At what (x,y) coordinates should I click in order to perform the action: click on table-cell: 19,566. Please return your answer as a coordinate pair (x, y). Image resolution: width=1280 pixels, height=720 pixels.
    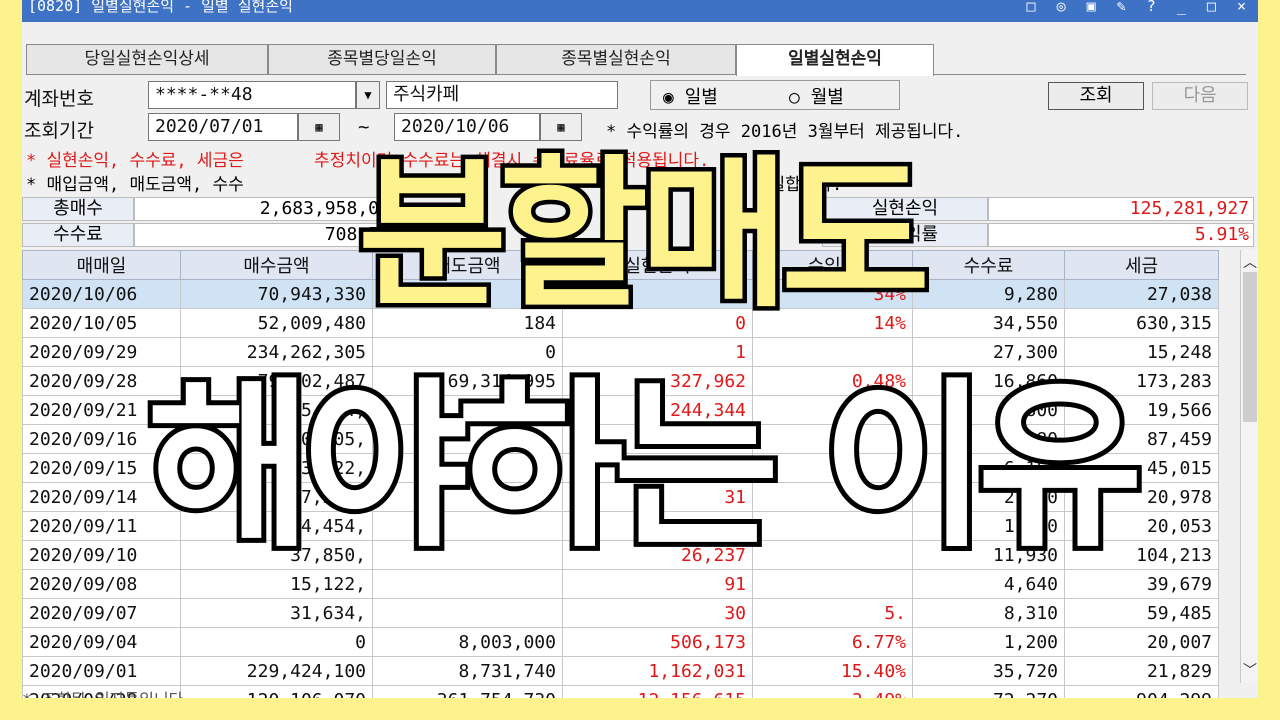
    Looking at the image, I should click on (1141, 410).